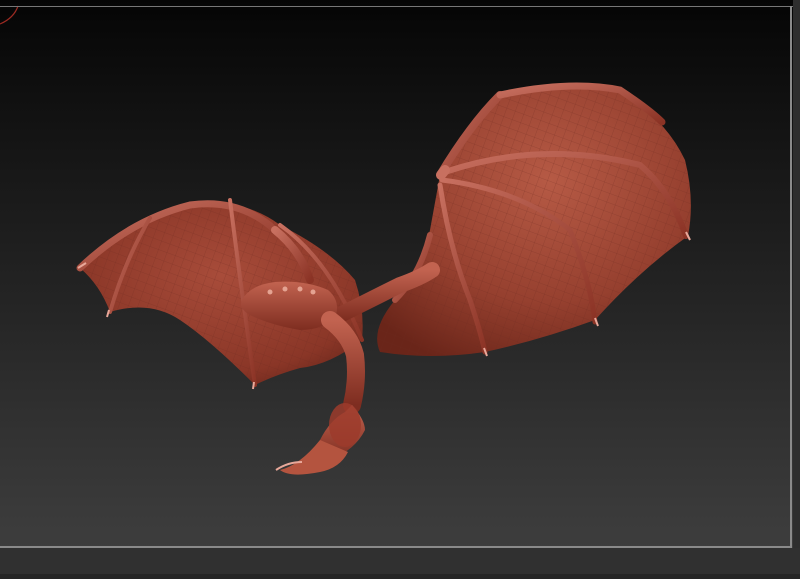 This screenshot has width=800, height=579. What do you see at coordinates (796, 289) in the screenshot?
I see `right-panel-edge` at bounding box center [796, 289].